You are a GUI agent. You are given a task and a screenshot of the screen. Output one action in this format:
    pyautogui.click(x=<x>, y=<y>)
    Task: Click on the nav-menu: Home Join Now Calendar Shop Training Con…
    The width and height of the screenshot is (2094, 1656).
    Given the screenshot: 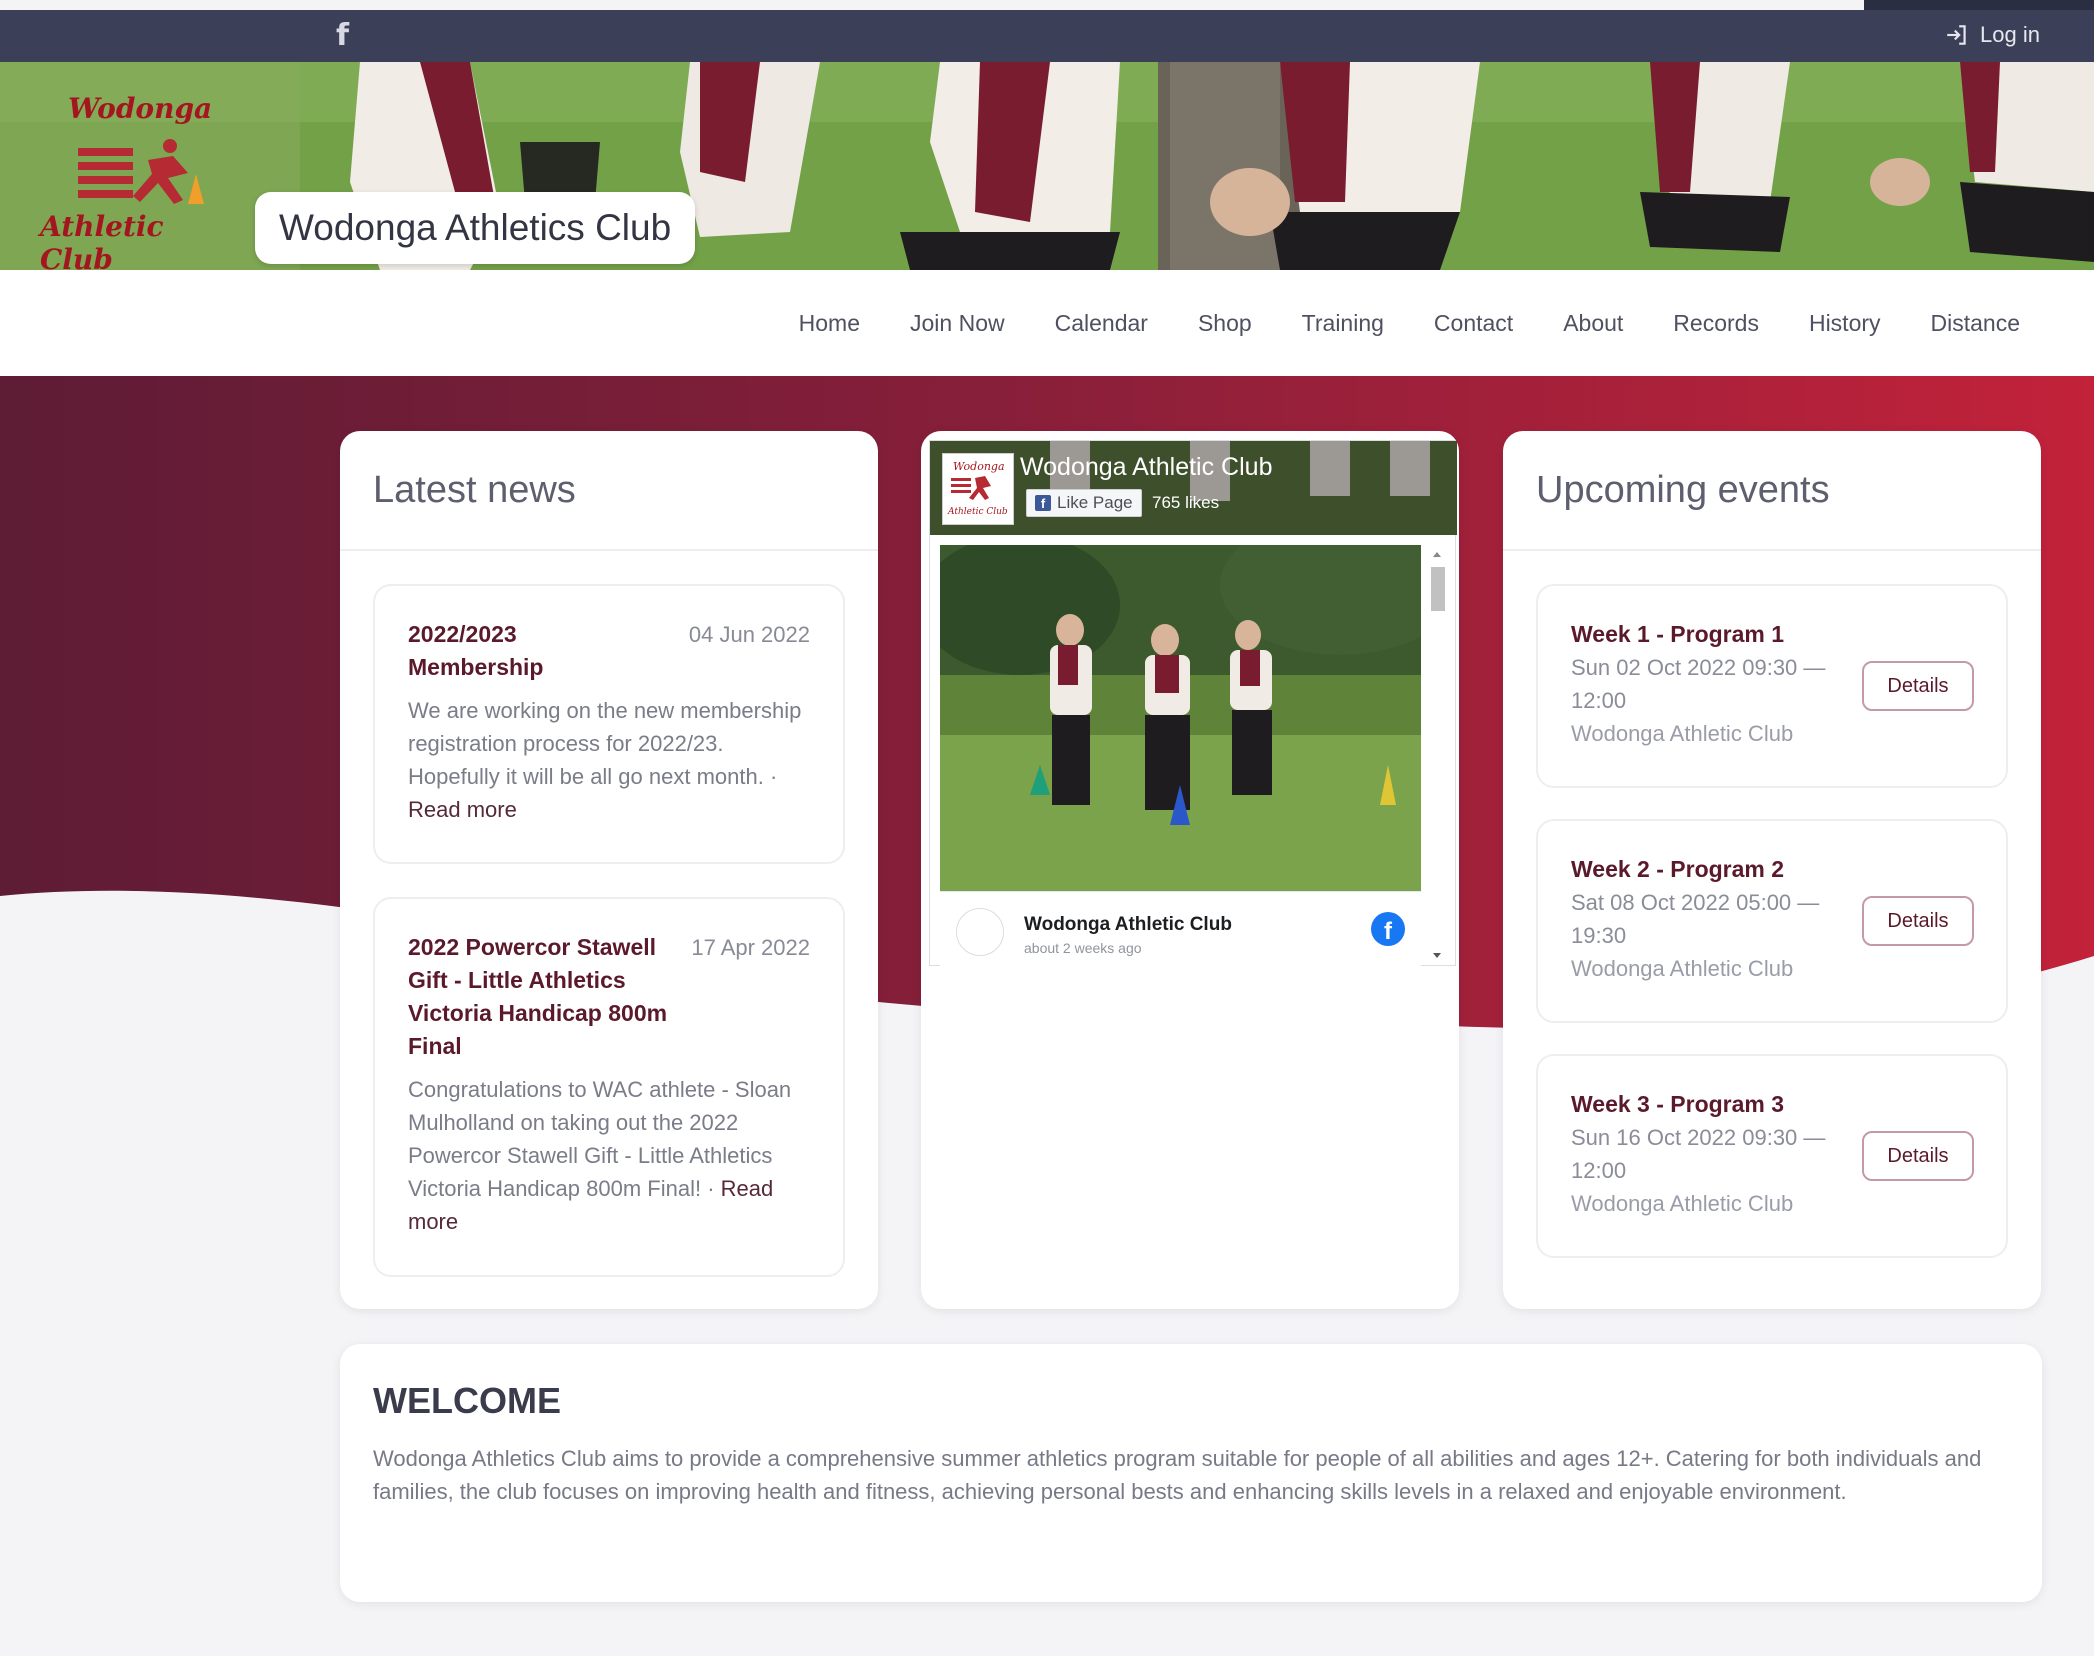 What is the action you would take?
    pyautogui.click(x=1409, y=323)
    